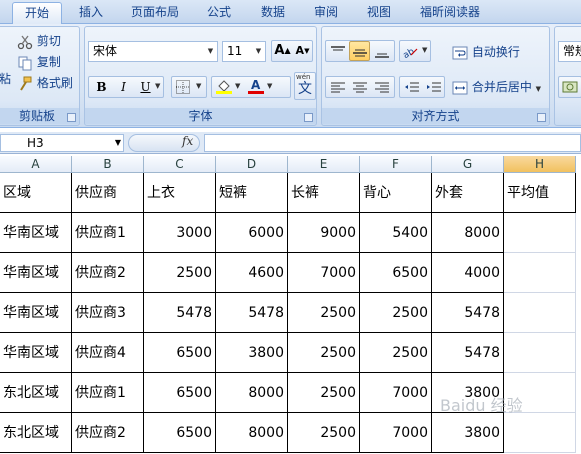 This screenshot has width=581, height=454. Describe the element at coordinates (219, 13) in the screenshot. I see `tab-formulas: 公式` at that location.